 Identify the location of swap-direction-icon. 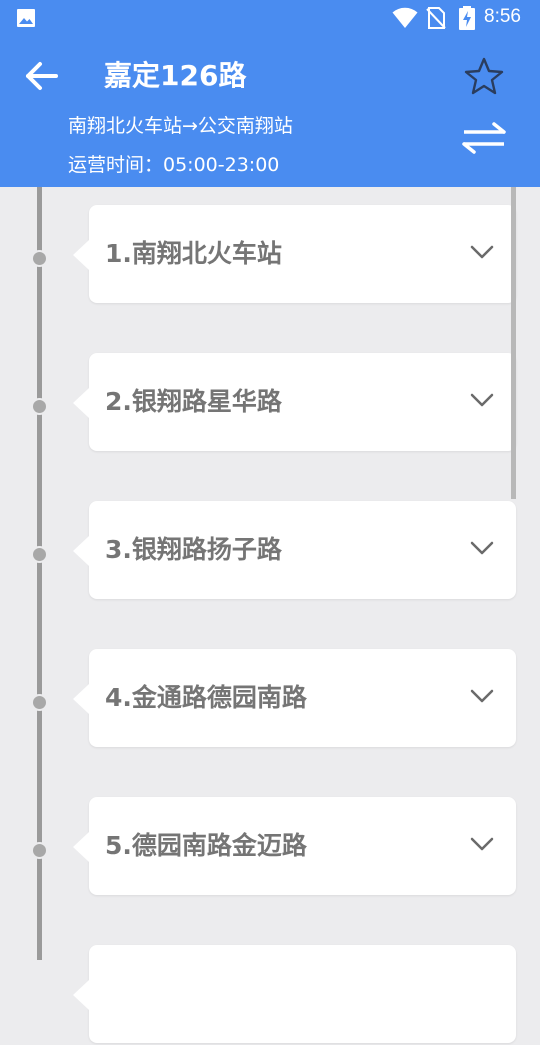
(484, 138).